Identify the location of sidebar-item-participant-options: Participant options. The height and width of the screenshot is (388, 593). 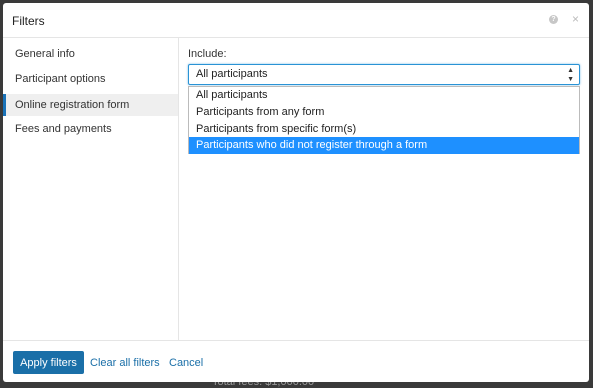
(90, 79).